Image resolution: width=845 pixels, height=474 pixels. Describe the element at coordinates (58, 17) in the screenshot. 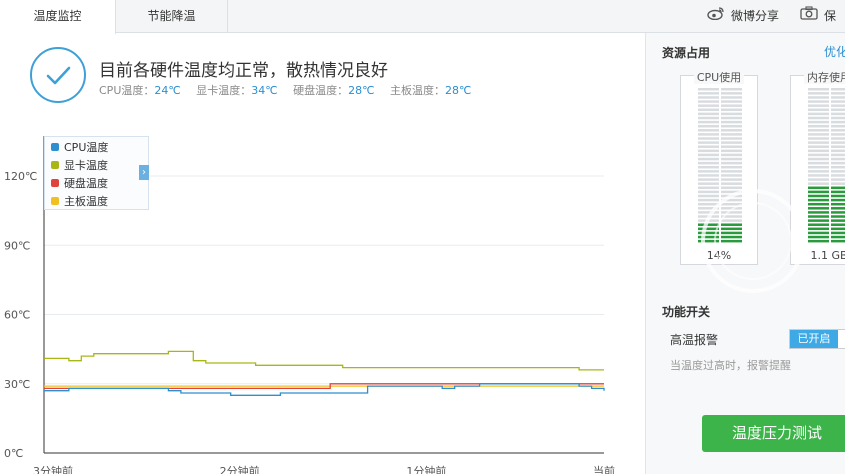

I see `tab-temperature-monitor: 温度监控` at that location.